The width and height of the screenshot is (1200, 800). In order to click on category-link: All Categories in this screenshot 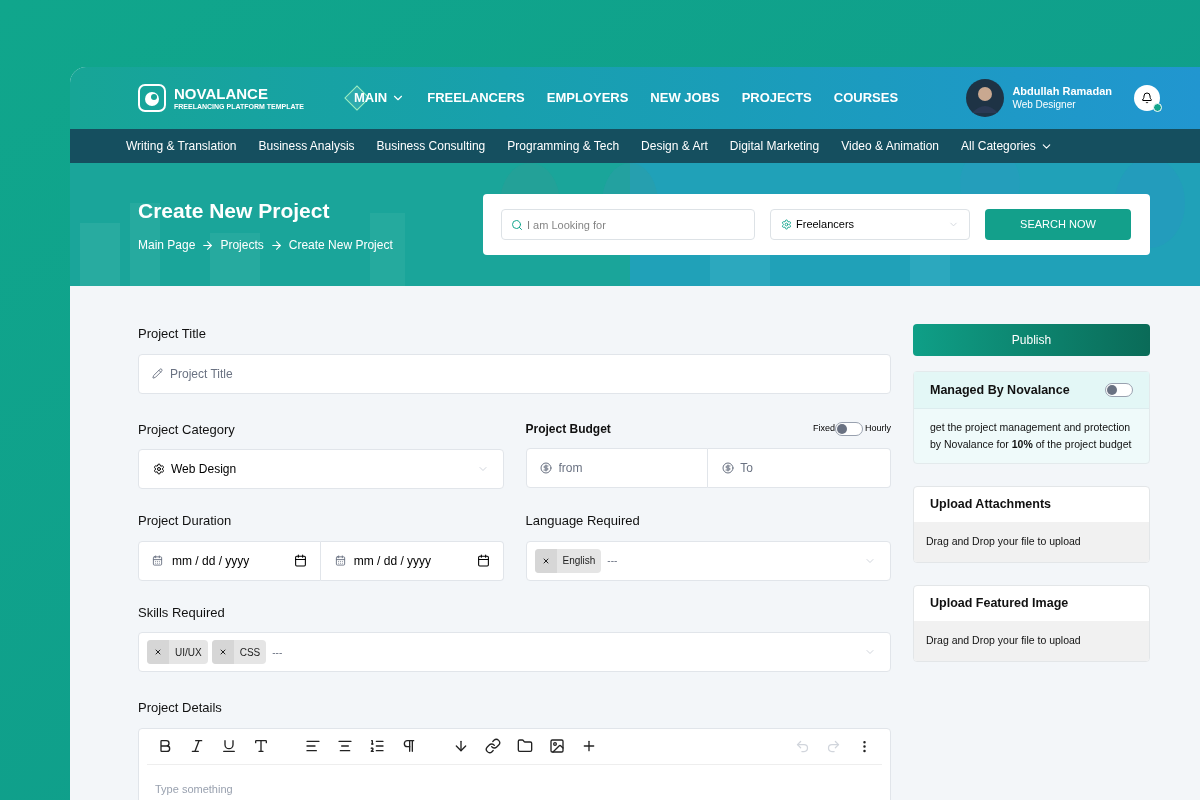, I will do `click(1007, 146)`.